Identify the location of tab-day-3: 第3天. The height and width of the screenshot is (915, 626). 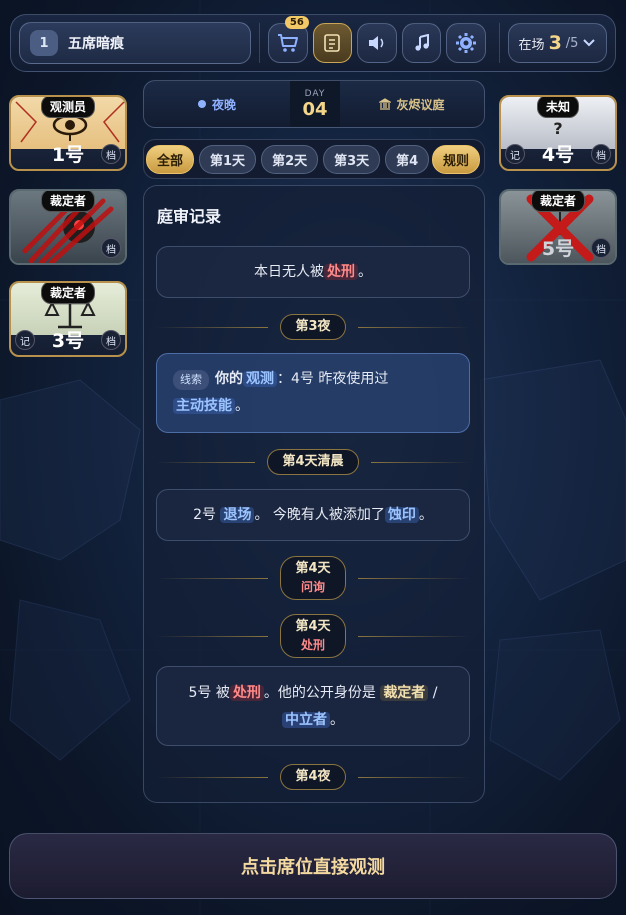
(352, 159).